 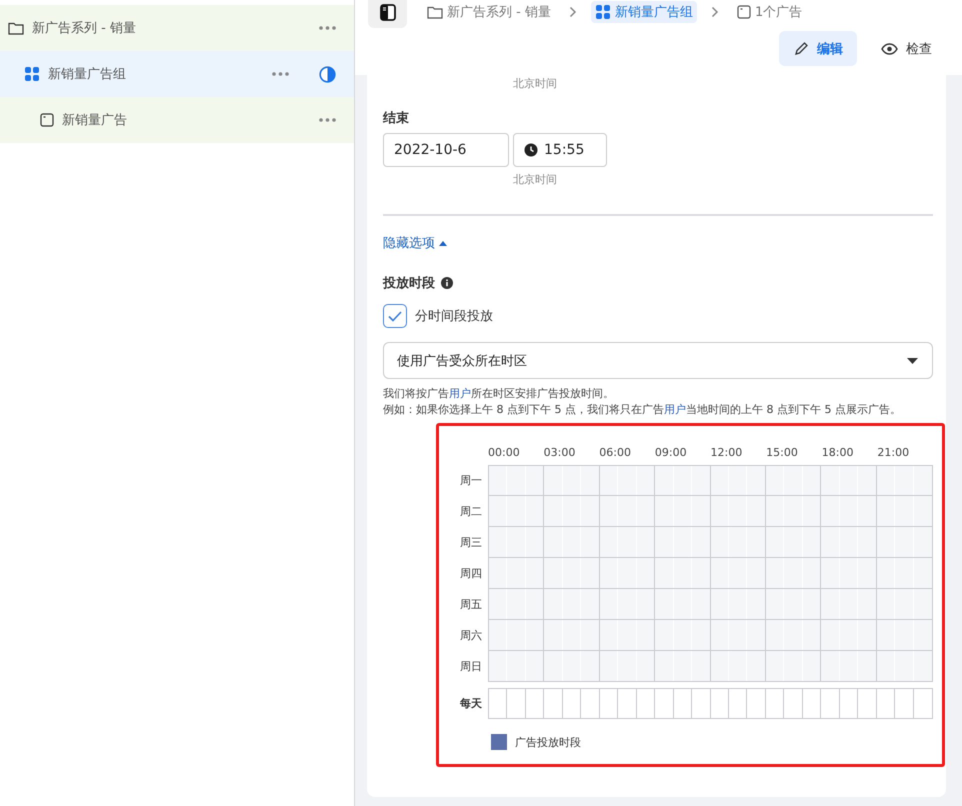 I want to click on check-icon, so click(x=395, y=316).